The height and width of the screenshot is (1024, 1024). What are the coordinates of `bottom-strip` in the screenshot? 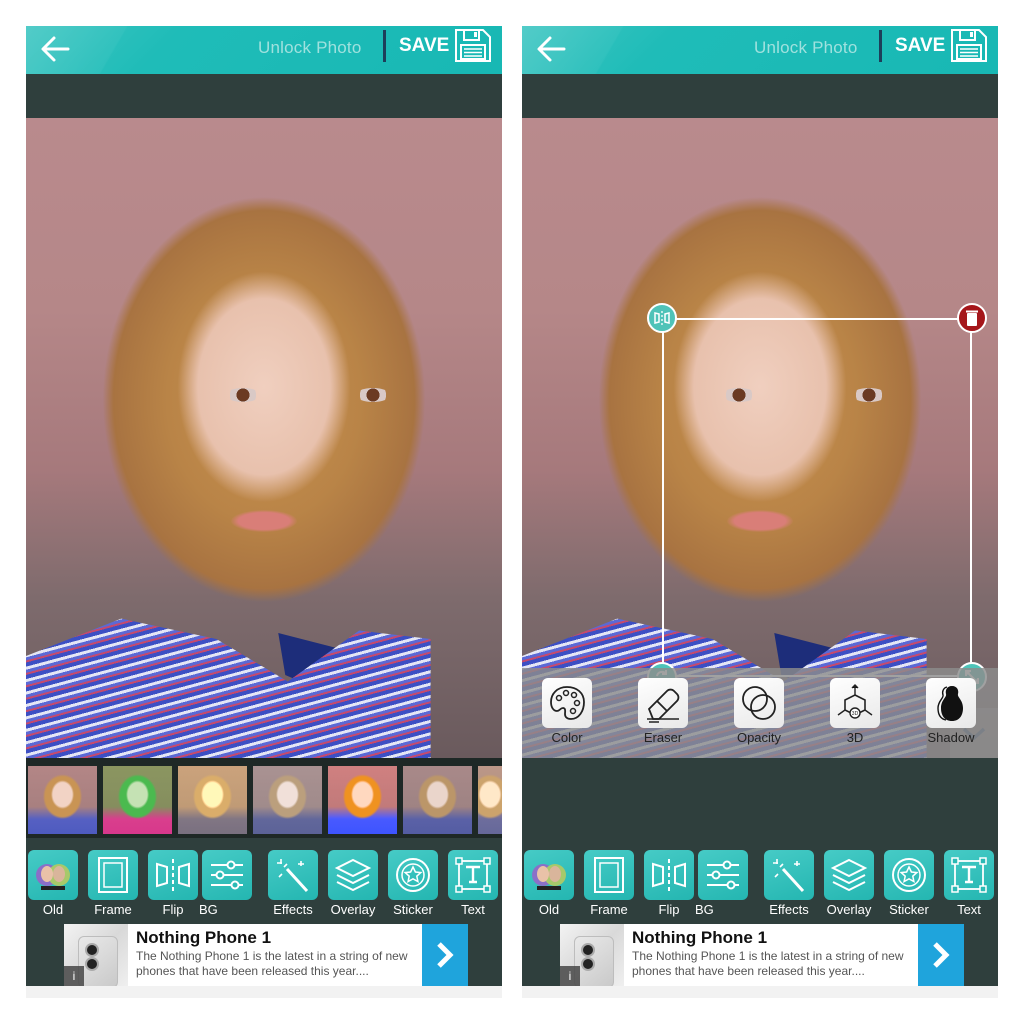 It's located at (760, 992).